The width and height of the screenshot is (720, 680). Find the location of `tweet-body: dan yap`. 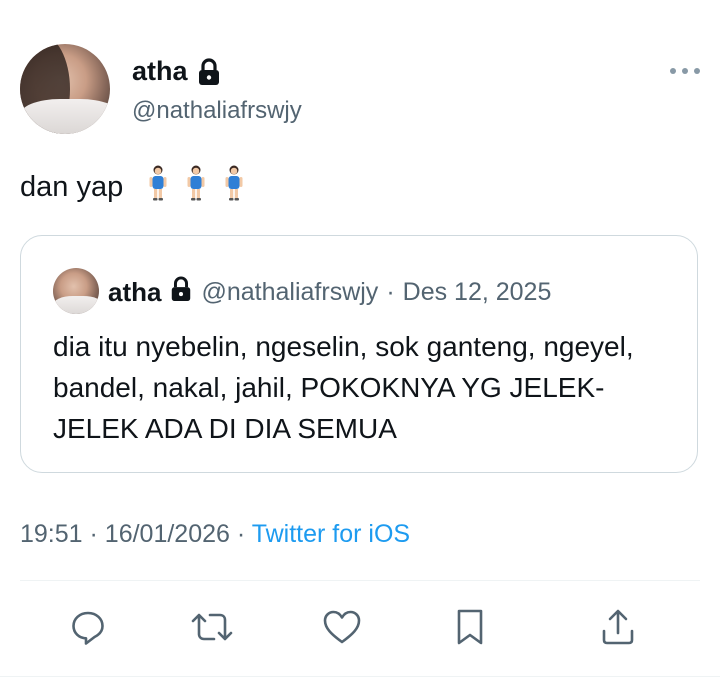

tweet-body: dan yap is located at coordinates (132, 187).